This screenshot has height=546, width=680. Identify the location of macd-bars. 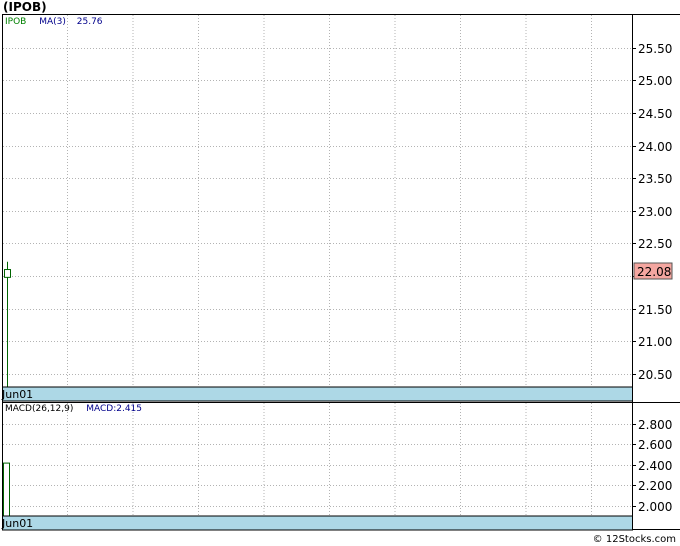
(6, 489).